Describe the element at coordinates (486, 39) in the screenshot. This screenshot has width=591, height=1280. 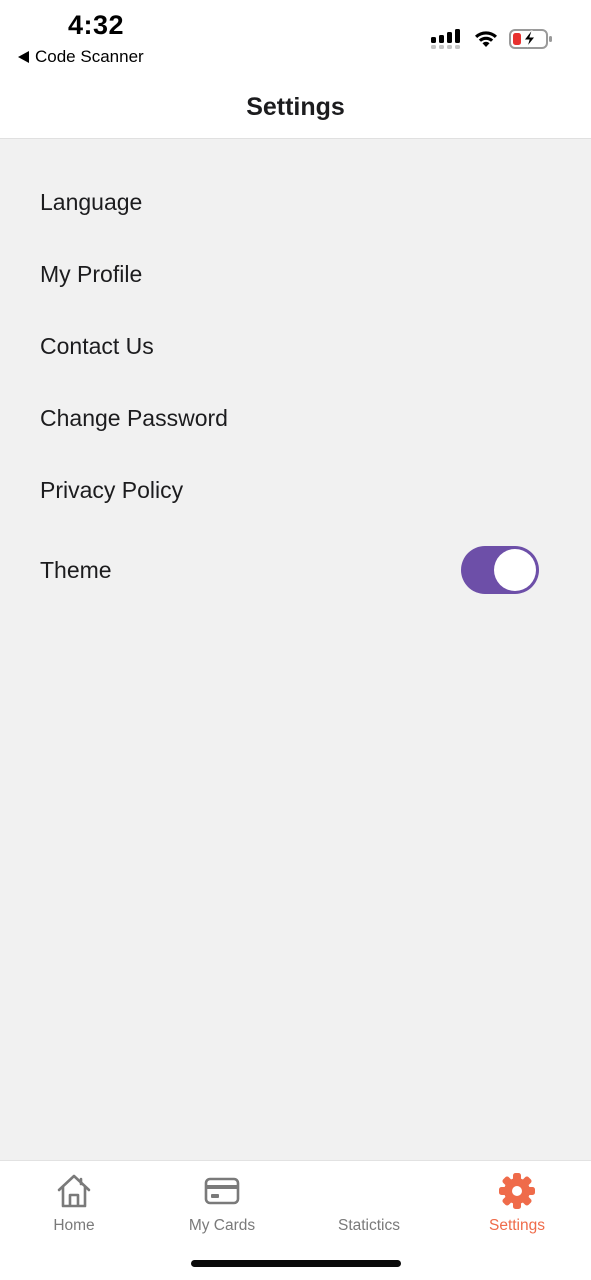
I see `wifi-icon` at that location.